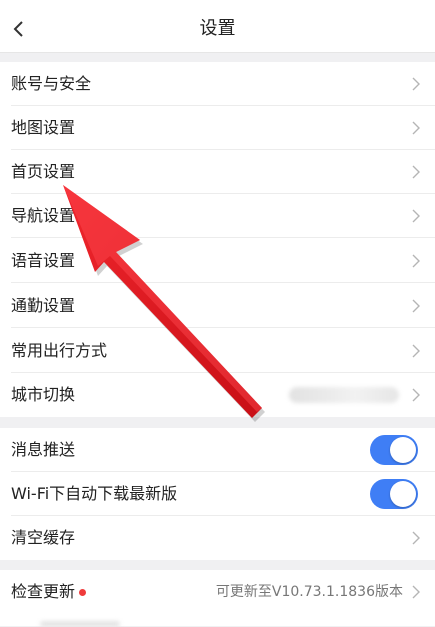 The height and width of the screenshot is (627, 435). I want to click on row-voice-settings: 语音设置, so click(217, 261).